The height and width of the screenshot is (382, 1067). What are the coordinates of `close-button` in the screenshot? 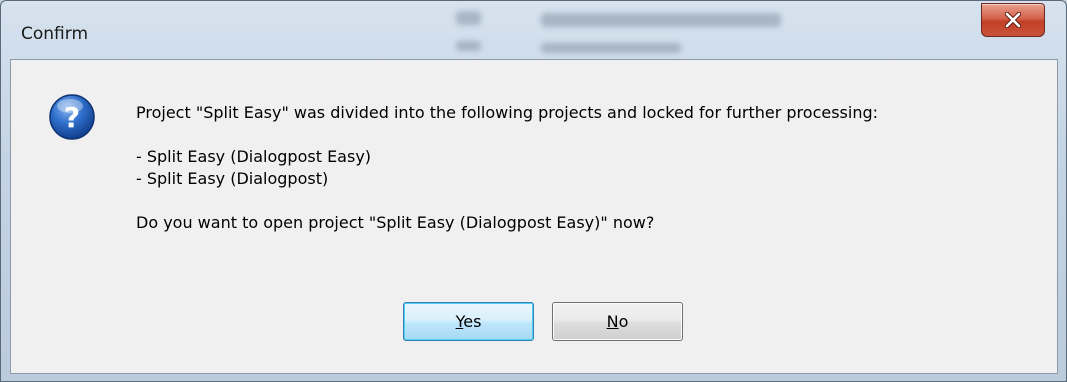 It's located at (1013, 20).